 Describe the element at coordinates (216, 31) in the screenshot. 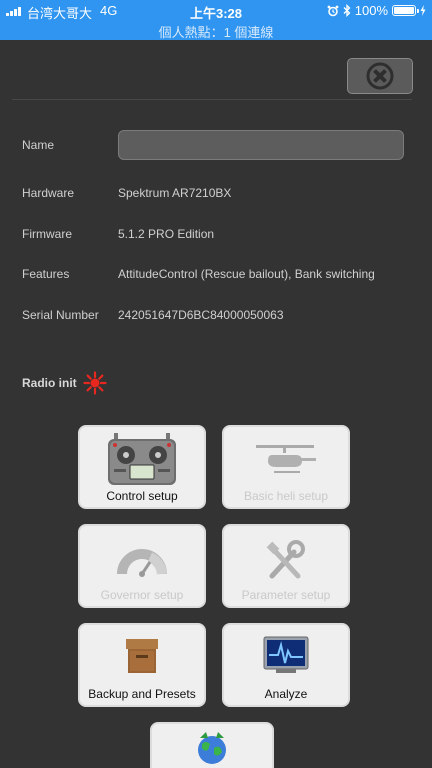

I see `hotspot-banner: 個人熱點：1 個連線` at that location.